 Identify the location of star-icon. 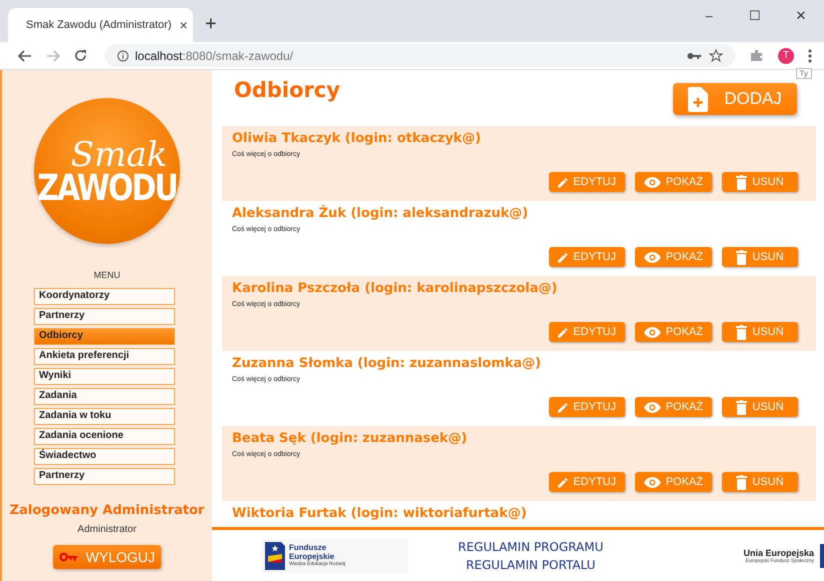
(716, 55).